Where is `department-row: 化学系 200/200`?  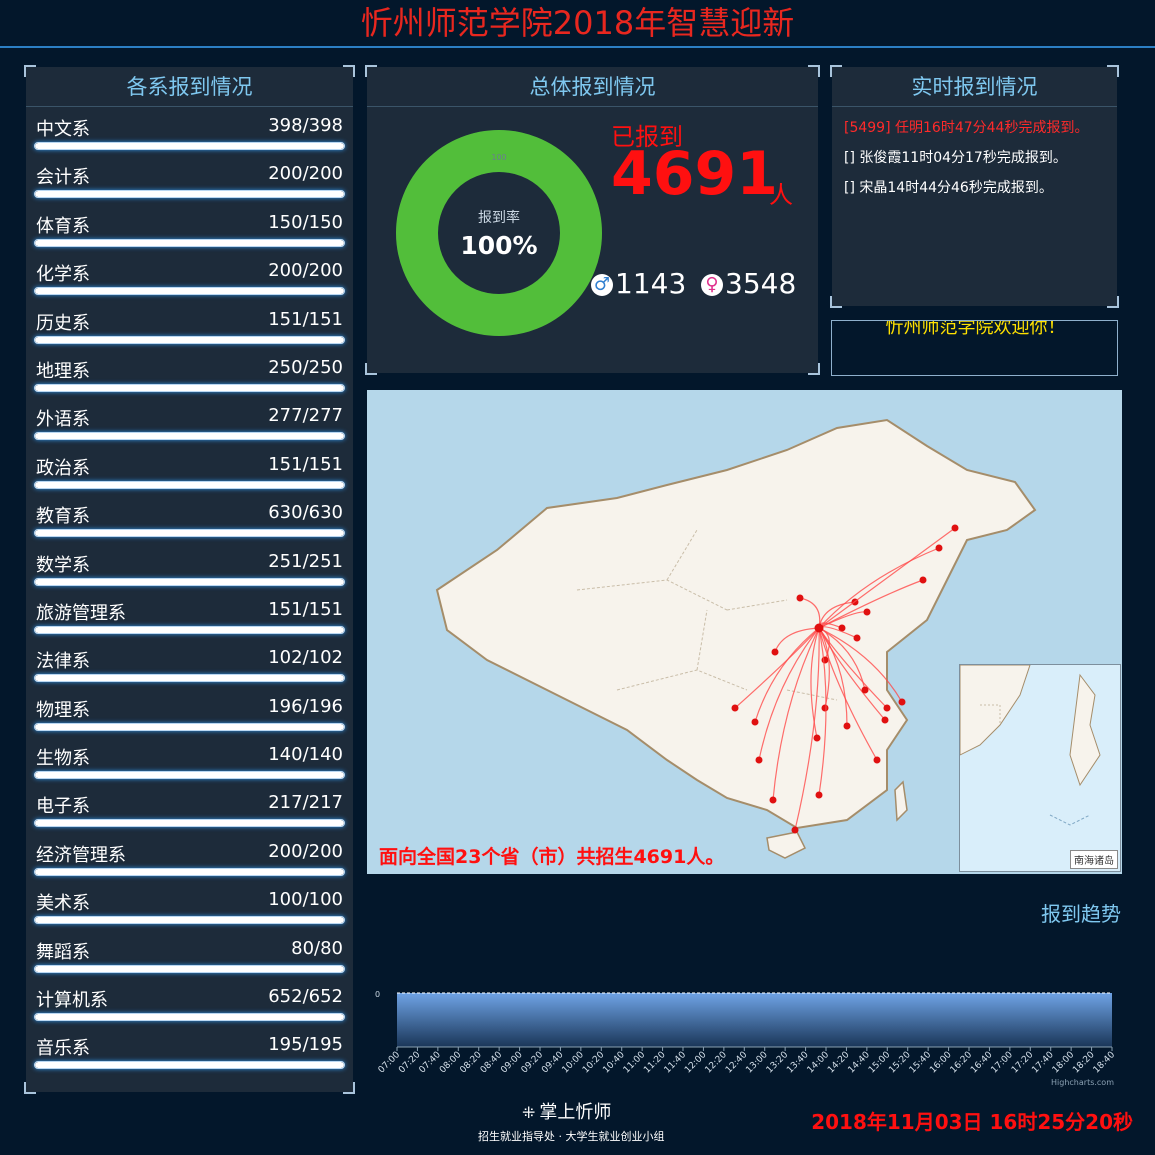 department-row: 化学系 200/200 is located at coordinates (189, 276).